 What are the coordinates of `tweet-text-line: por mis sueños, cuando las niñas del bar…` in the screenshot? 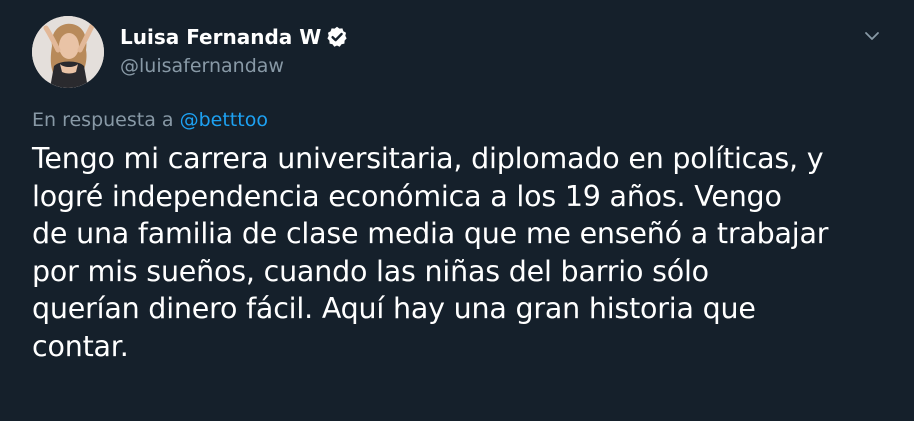 It's located at (370, 271).